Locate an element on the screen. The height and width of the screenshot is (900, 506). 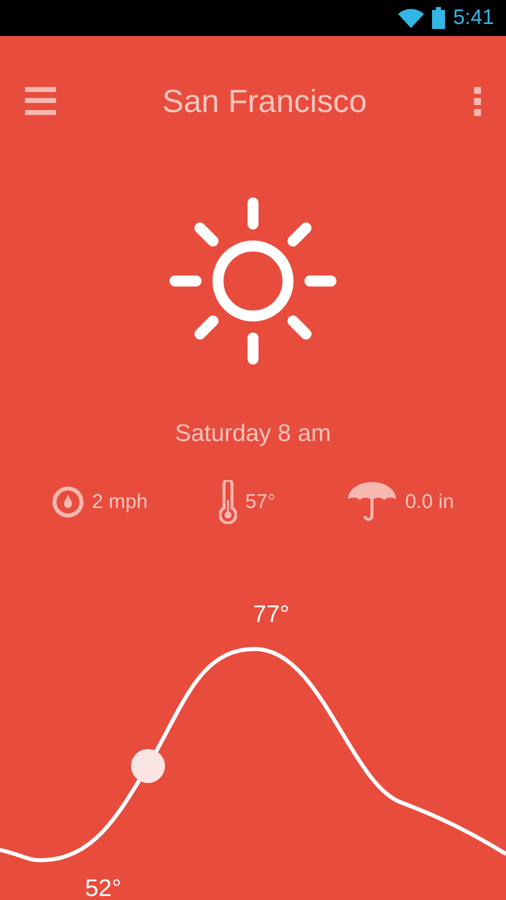
thermometer-icon is located at coordinates (228, 502).